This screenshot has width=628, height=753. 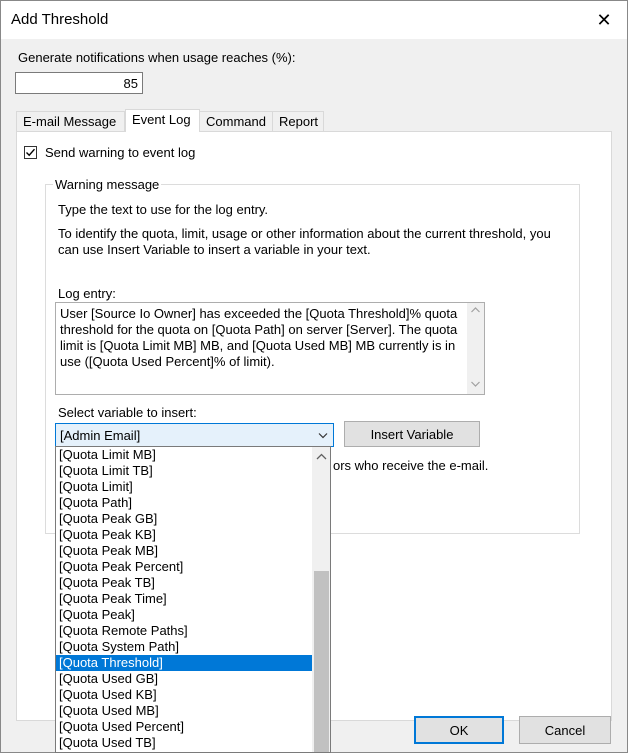 I want to click on log-entry-scrollbar, so click(x=475, y=348).